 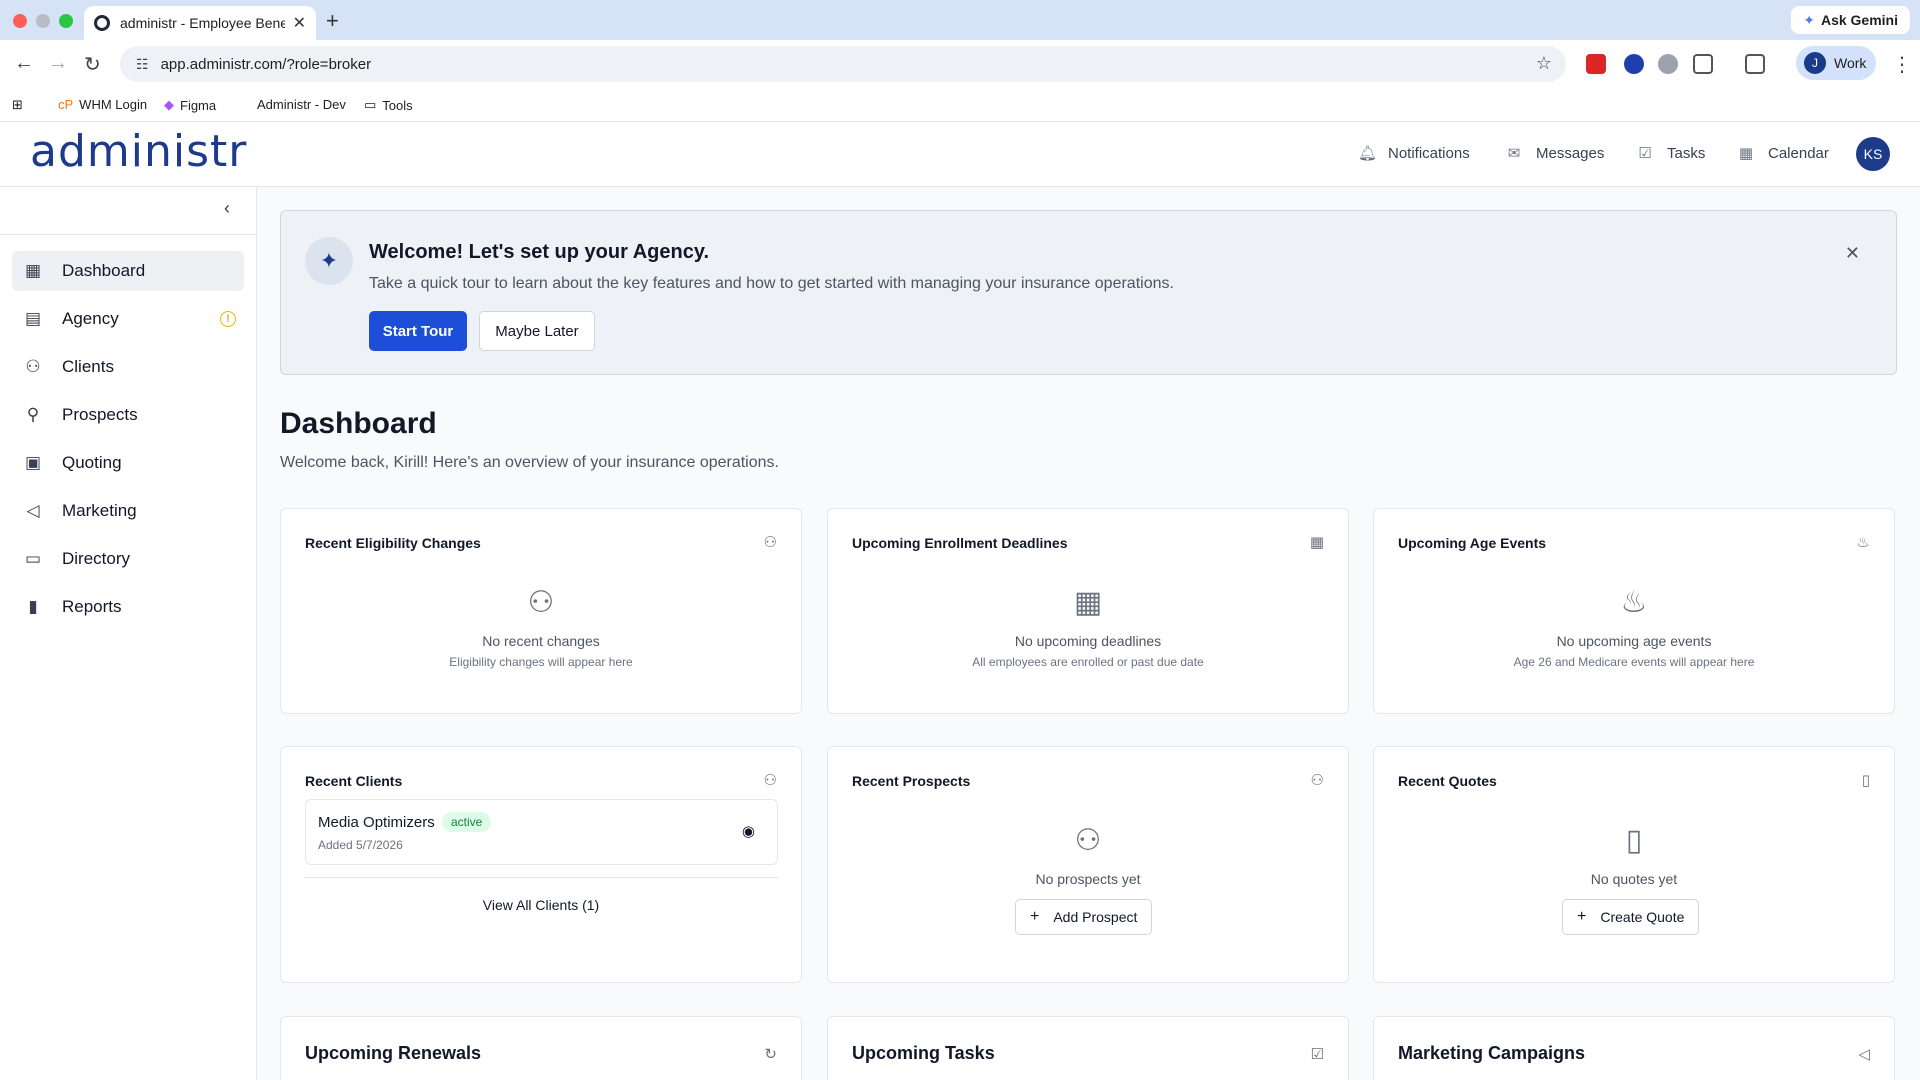 I want to click on apps-grid-icon: ⊞, so click(x=17, y=105).